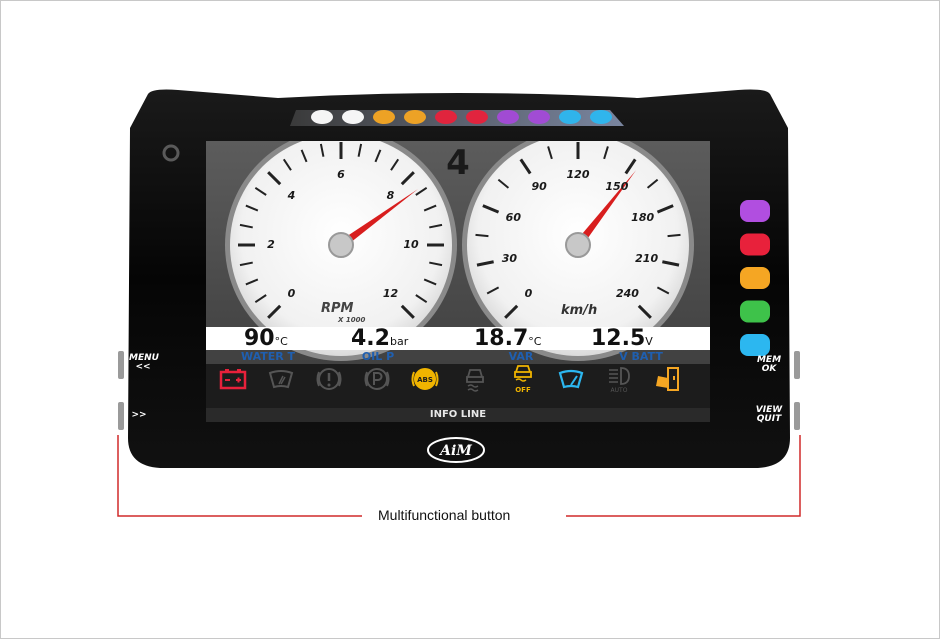 The height and width of the screenshot is (639, 947). What do you see at coordinates (444, 515) in the screenshot?
I see `callout-caption: Multifunctional button` at bounding box center [444, 515].